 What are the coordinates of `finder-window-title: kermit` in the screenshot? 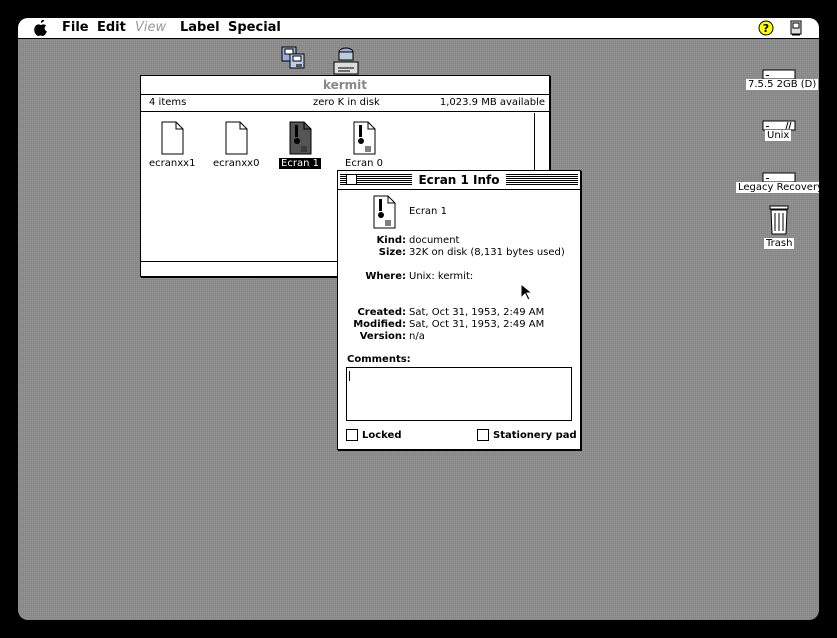 It's located at (345, 85).